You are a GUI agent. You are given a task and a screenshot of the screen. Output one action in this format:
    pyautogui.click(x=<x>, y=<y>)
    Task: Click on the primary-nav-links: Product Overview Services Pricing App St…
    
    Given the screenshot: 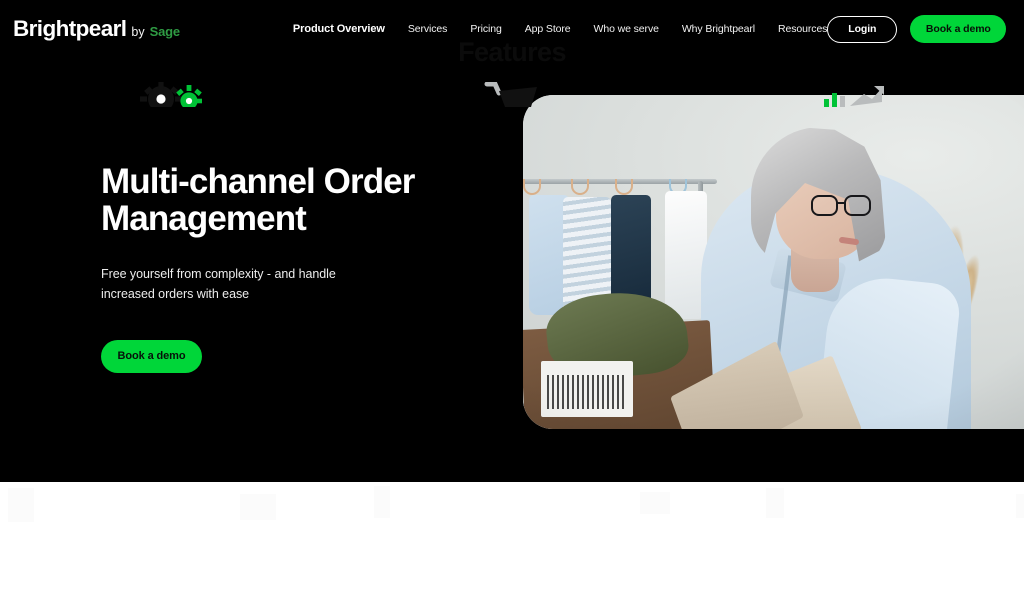 What is the action you would take?
    pyautogui.click(x=560, y=29)
    